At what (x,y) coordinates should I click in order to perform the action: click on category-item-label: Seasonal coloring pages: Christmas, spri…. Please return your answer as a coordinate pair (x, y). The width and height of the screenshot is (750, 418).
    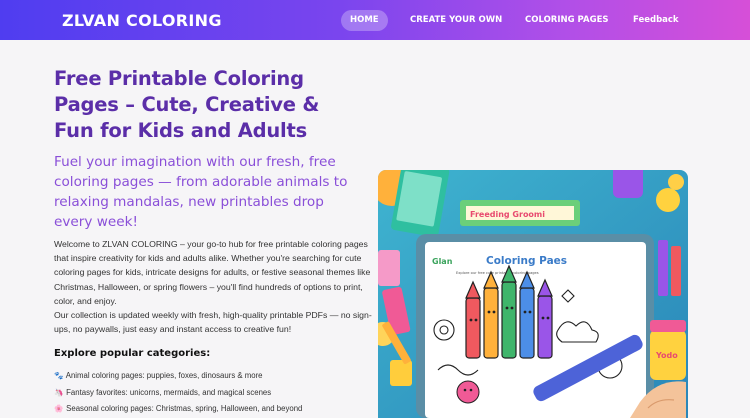
    Looking at the image, I should click on (184, 408).